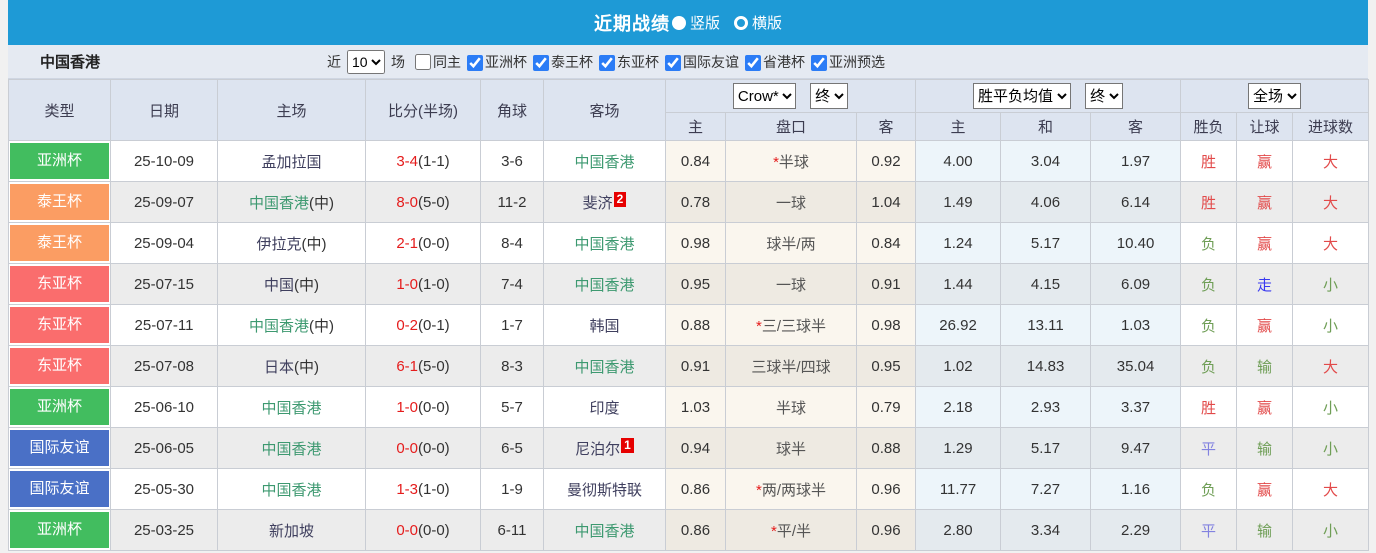 This screenshot has height=553, width=1376. I want to click on away-team-cell: 尼泊尔 1, so click(604, 448).